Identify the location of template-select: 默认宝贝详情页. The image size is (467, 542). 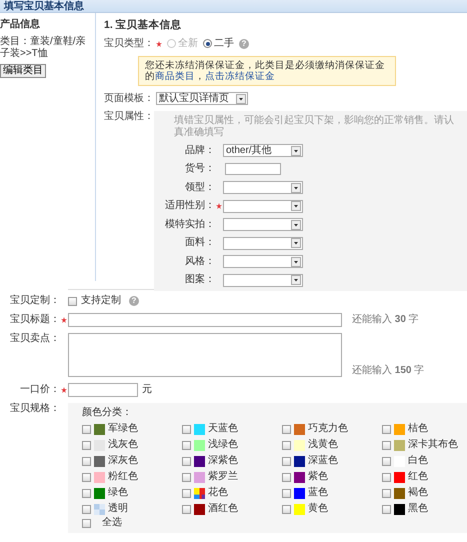
(202, 99).